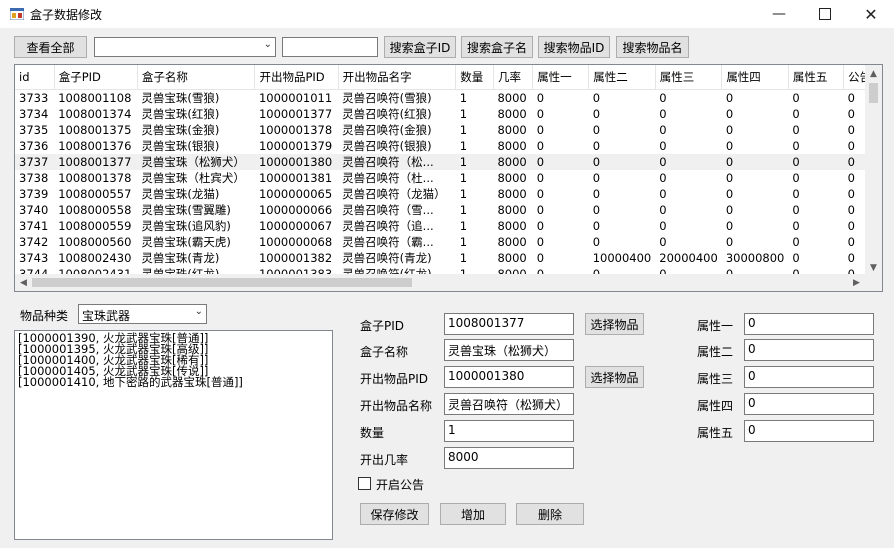 The height and width of the screenshot is (548, 894). What do you see at coordinates (873, 73) in the screenshot?
I see `scroll-up-icon: ▲` at bounding box center [873, 73].